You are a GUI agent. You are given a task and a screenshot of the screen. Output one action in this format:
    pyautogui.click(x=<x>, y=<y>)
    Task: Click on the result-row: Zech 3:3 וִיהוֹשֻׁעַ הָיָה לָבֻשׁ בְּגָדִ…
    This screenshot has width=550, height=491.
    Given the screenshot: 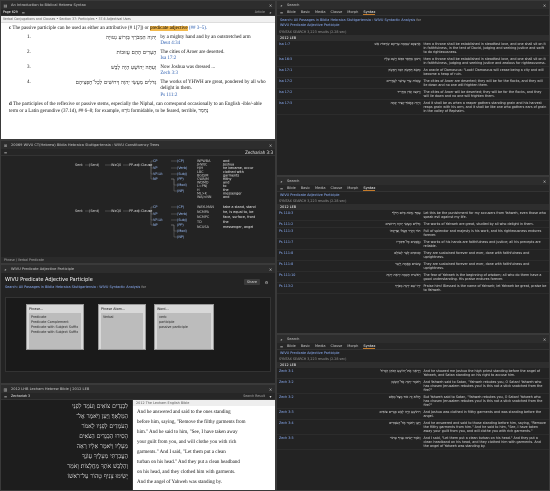 What is the action you would take?
    pyautogui.click(x=413, y=414)
    